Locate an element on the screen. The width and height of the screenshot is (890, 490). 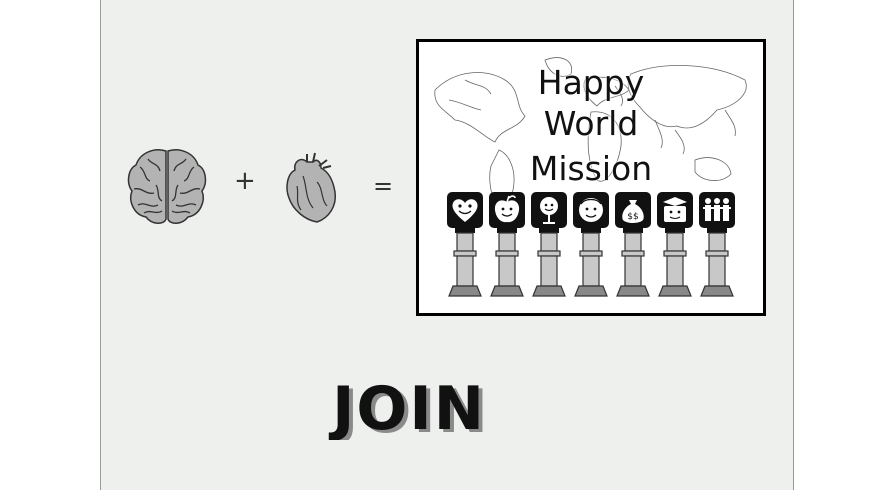
pillar-microphone is located at coordinates (549, 248).